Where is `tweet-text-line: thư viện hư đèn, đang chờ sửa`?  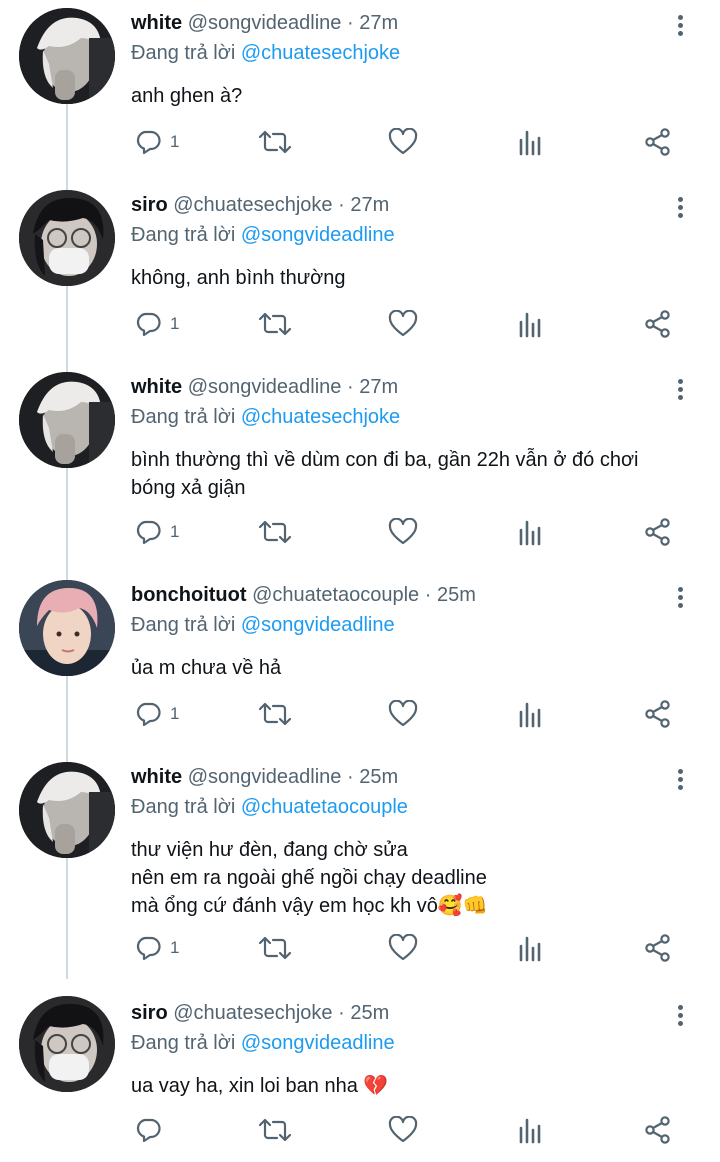
tweet-text-line: thư viện hư đèn, đang chờ sửa is located at coordinates (269, 850).